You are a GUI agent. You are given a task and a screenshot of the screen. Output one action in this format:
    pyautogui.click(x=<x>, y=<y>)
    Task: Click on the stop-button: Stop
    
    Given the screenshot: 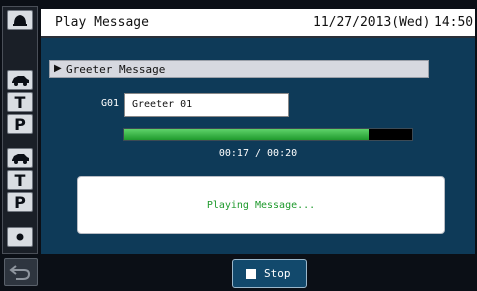 What is the action you would take?
    pyautogui.click(x=269, y=273)
    